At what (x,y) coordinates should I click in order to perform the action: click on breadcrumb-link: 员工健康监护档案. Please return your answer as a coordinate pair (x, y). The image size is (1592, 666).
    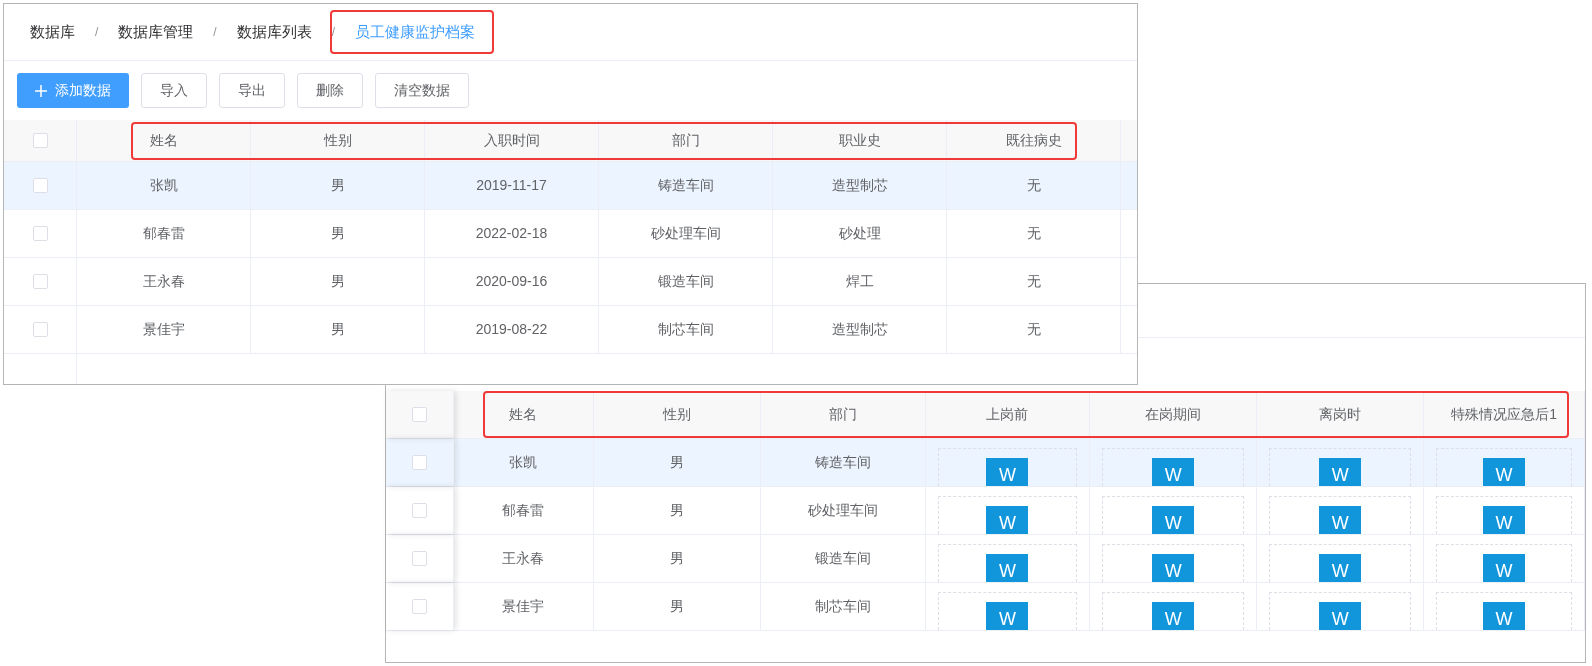
    Looking at the image, I should click on (415, 32).